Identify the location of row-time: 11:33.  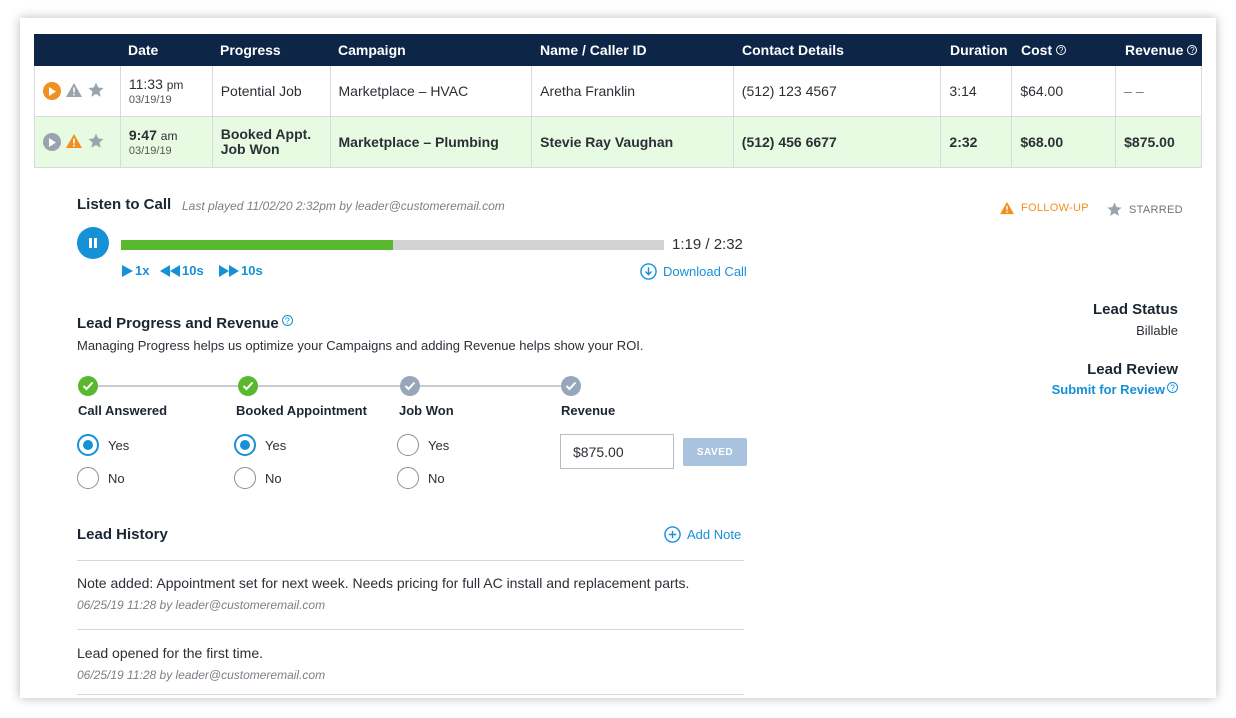
(145, 83).